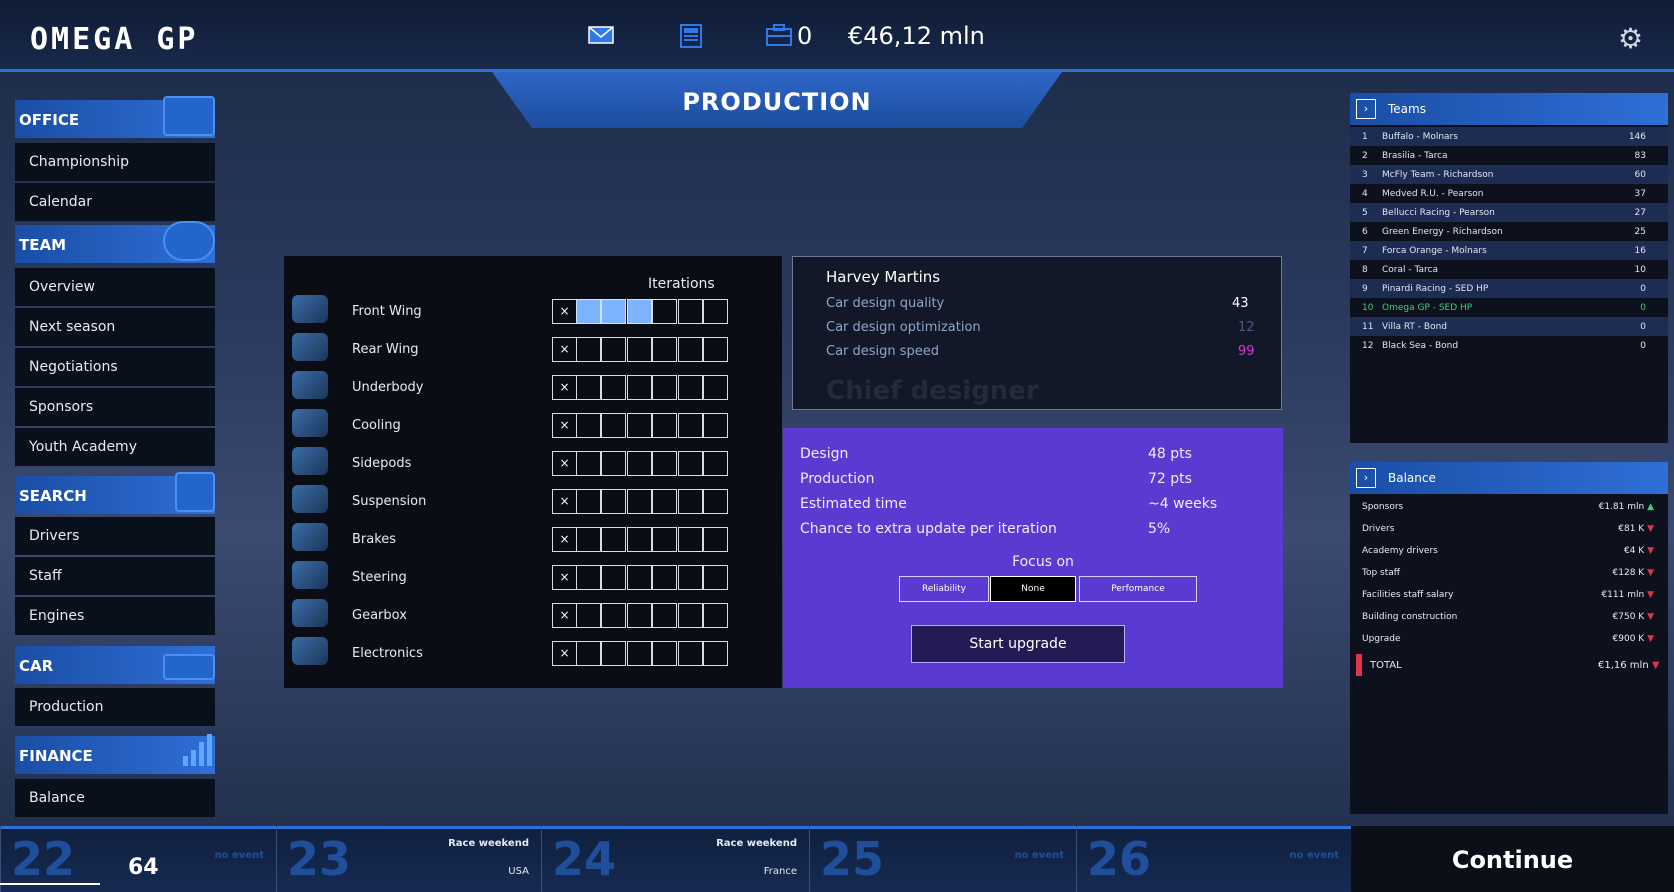 This screenshot has width=1674, height=892. What do you see at coordinates (1509, 174) in the screenshot?
I see `team-row: 3 McFly Team - Richardson 60` at bounding box center [1509, 174].